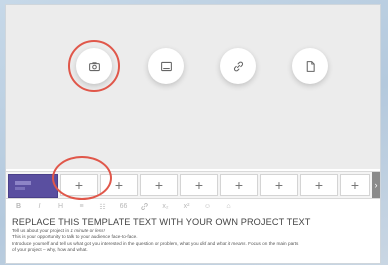  I want to click on numbered-list-icon: ☷, so click(102, 206).